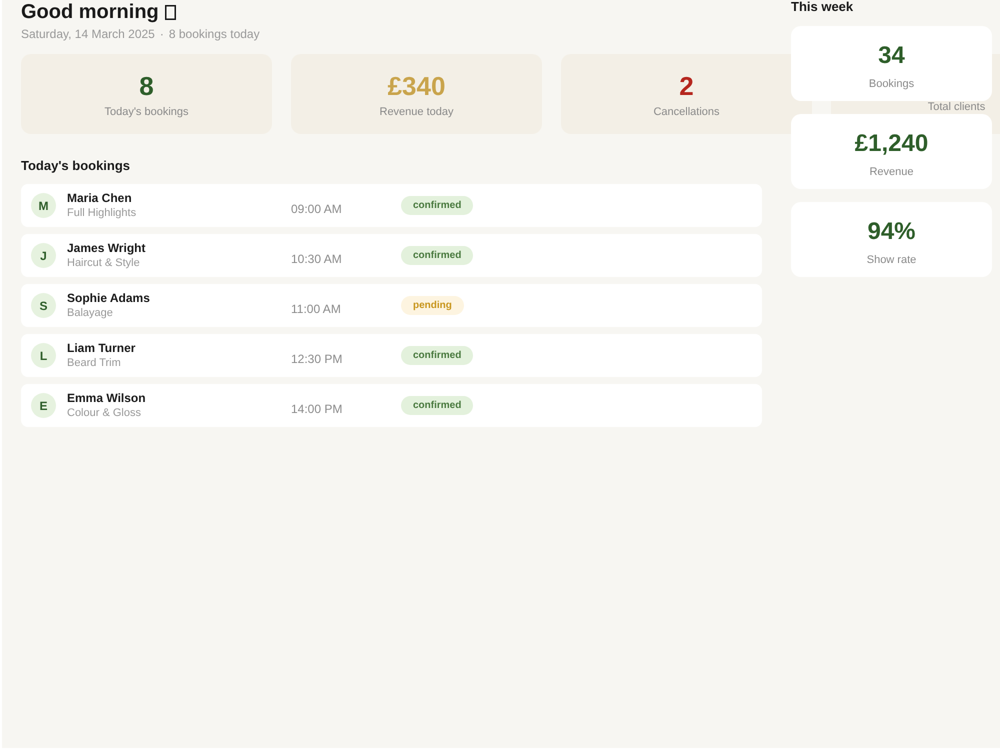 This screenshot has height=750, width=1000. I want to click on avatar: M, so click(43, 205).